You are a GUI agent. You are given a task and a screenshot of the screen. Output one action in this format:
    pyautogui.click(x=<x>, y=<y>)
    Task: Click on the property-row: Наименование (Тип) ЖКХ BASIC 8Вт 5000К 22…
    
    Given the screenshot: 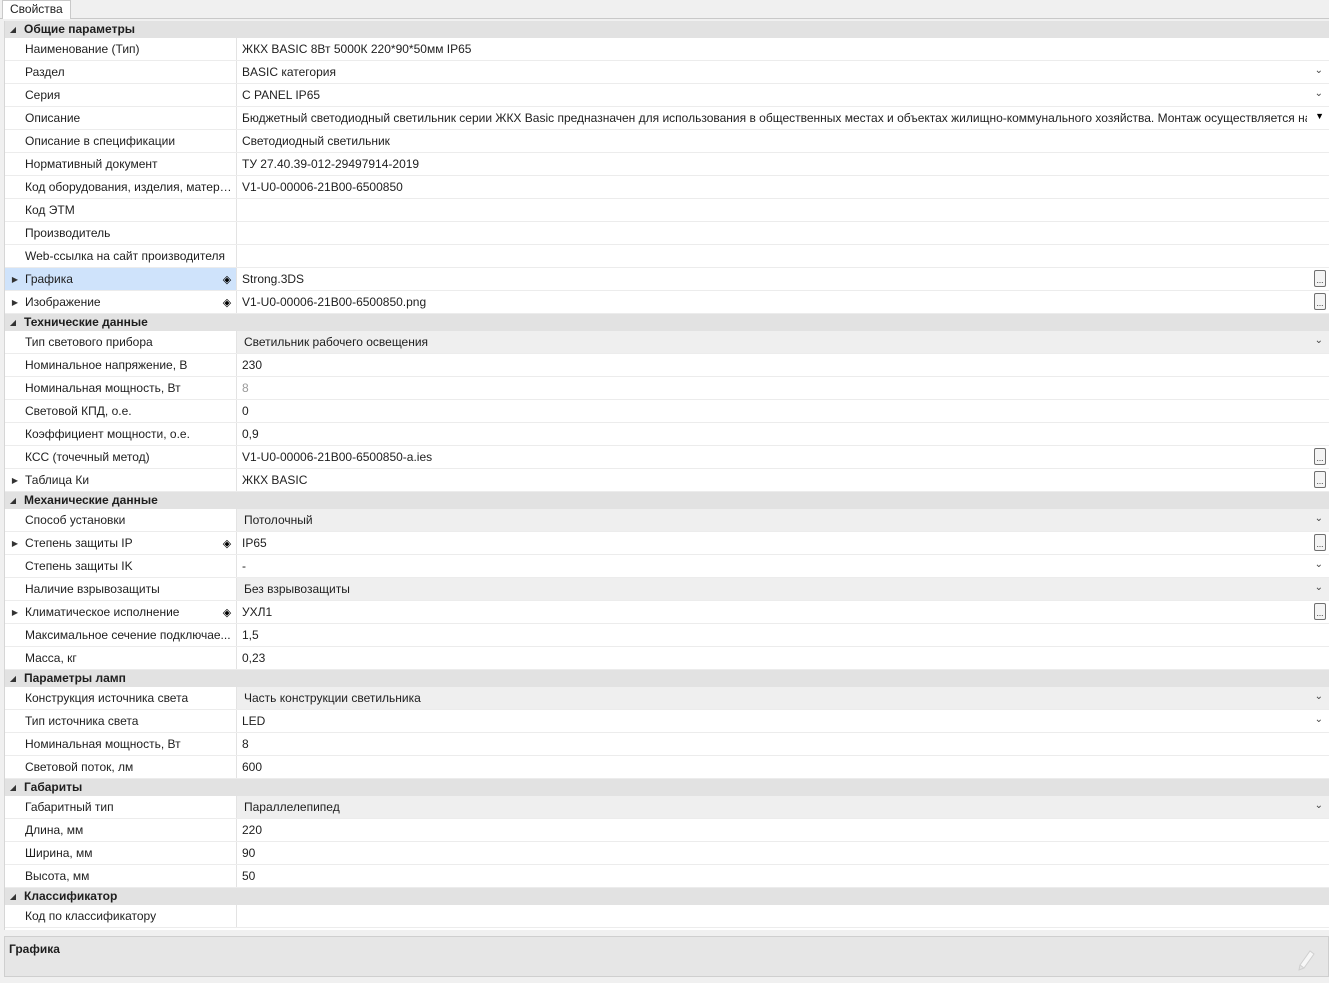 What is the action you would take?
    pyautogui.click(x=667, y=49)
    